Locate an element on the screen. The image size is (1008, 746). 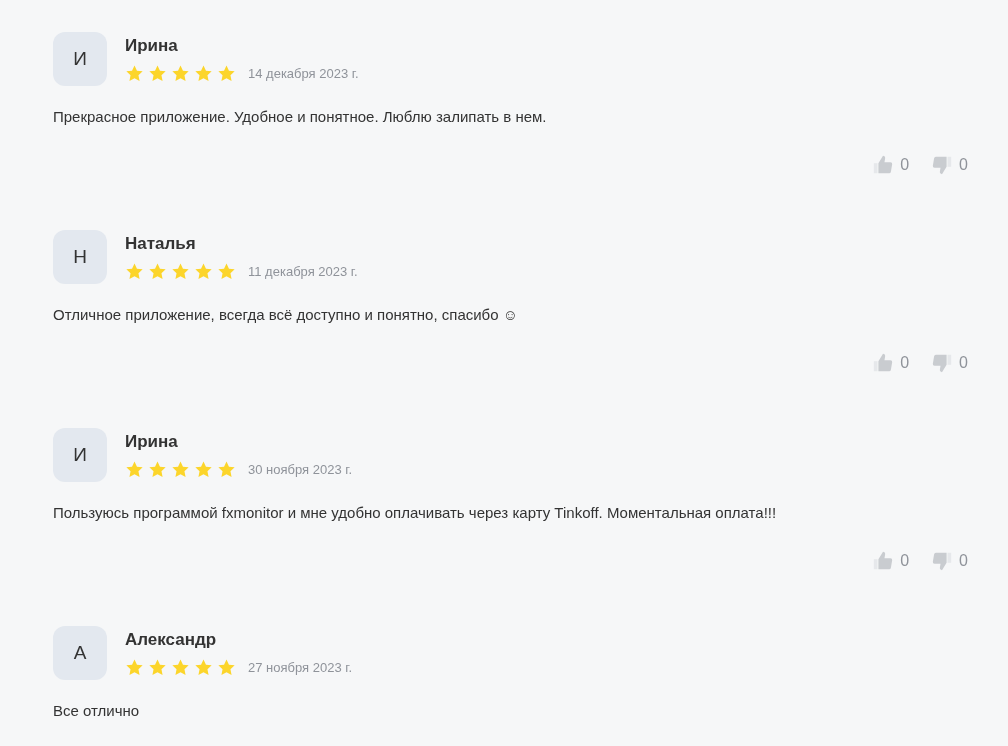
review-text: Отличное приложение, всегда всё доступно и понятно, спасибо ☺ is located at coordinates (286, 315).